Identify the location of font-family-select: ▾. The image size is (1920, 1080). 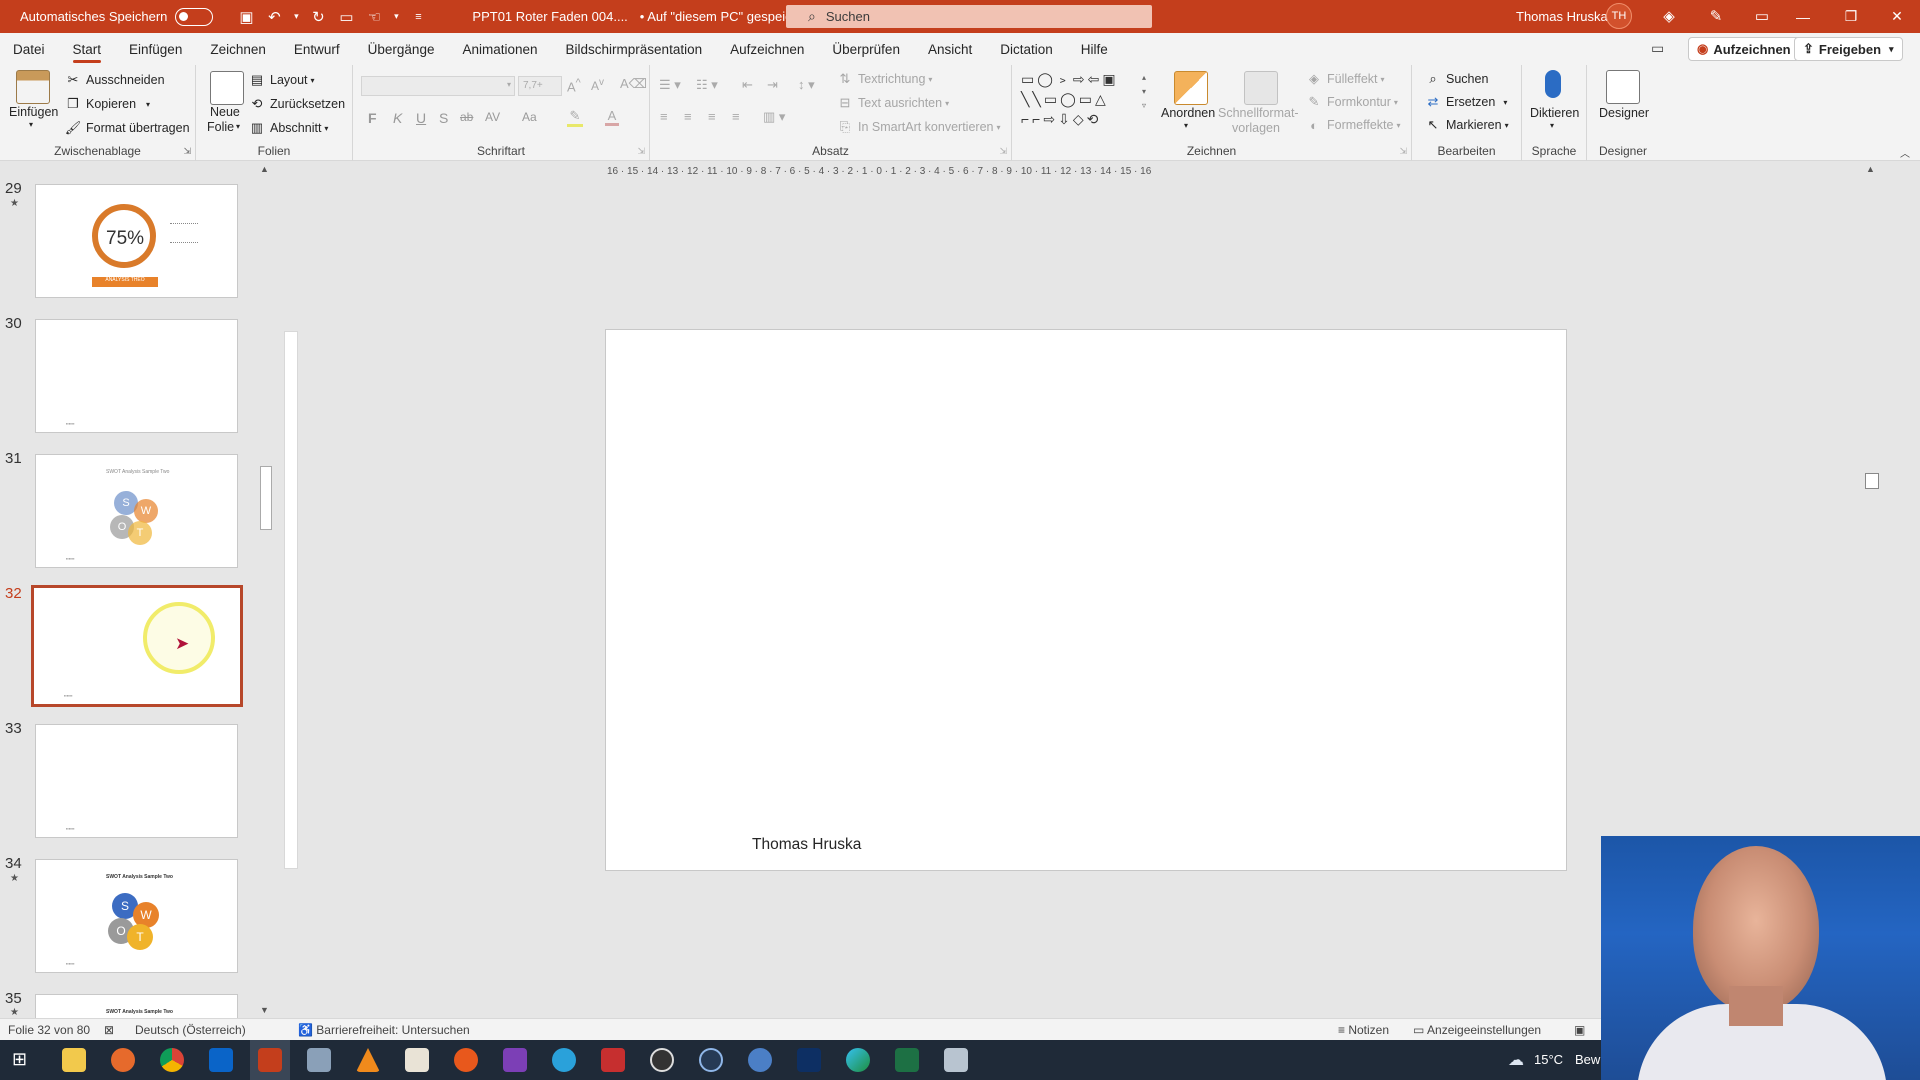
(438, 86).